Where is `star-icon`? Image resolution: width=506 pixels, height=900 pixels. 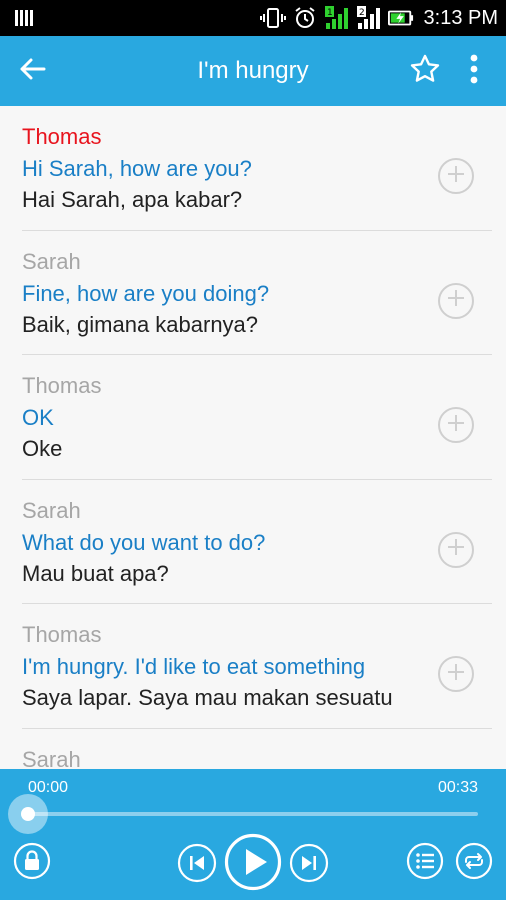
star-icon is located at coordinates (425, 71).